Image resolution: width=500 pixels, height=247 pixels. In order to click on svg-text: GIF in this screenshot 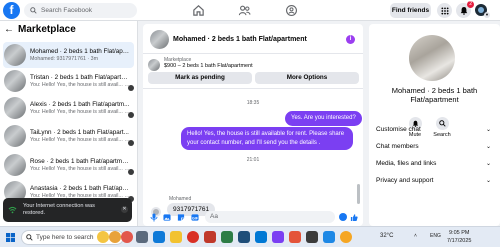, I will do `click(195, 218)`.